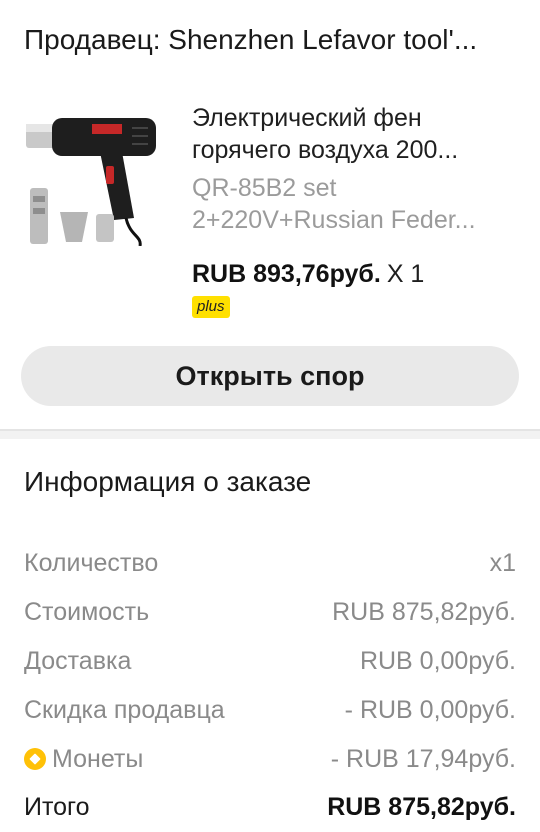 This screenshot has width=540, height=832. What do you see at coordinates (87, 611) in the screenshot?
I see `order-row-label: Стоимость` at bounding box center [87, 611].